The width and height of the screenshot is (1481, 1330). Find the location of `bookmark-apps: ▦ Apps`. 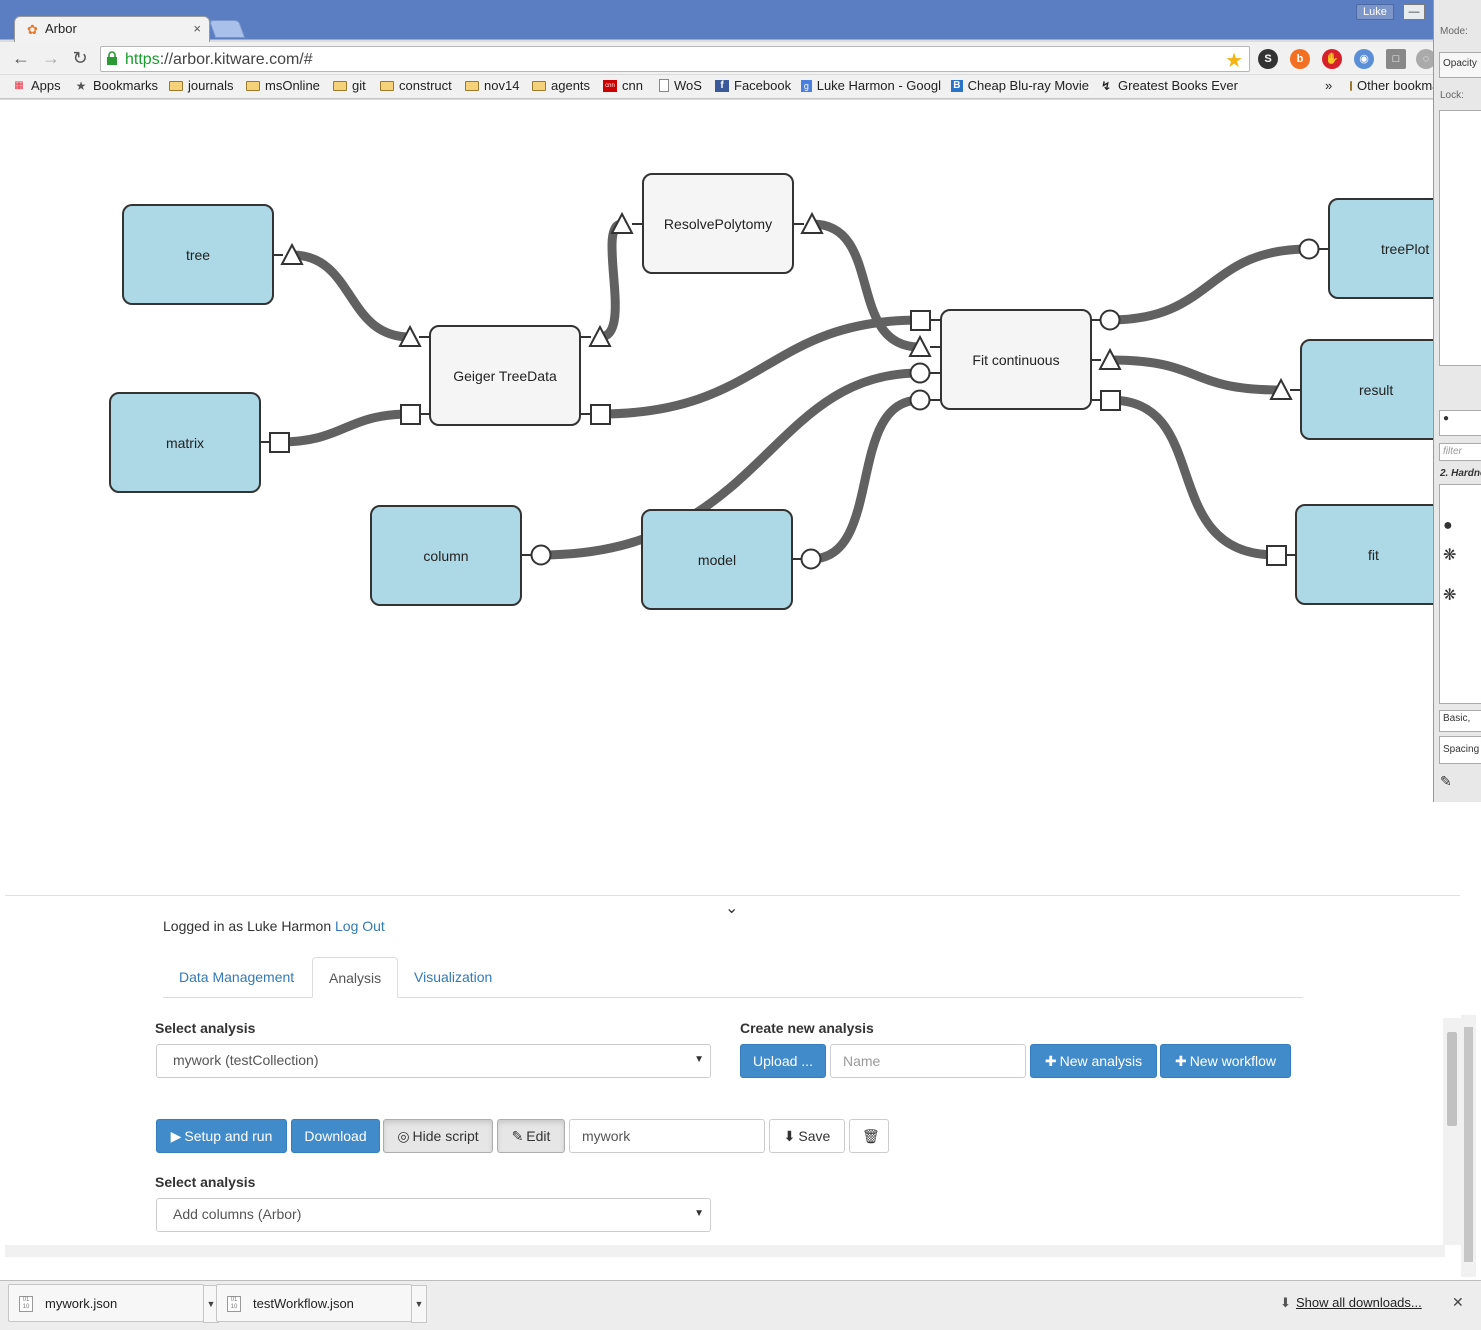

bookmark-apps: ▦ Apps is located at coordinates (36, 85).